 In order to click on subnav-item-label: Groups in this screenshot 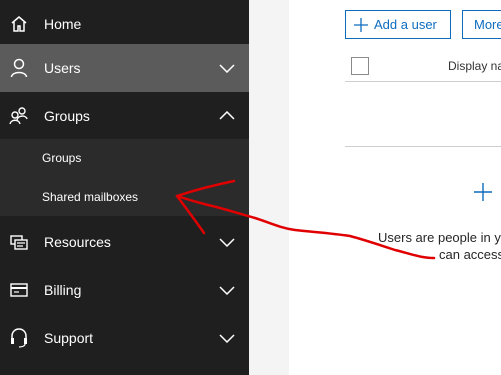, I will do `click(62, 158)`.